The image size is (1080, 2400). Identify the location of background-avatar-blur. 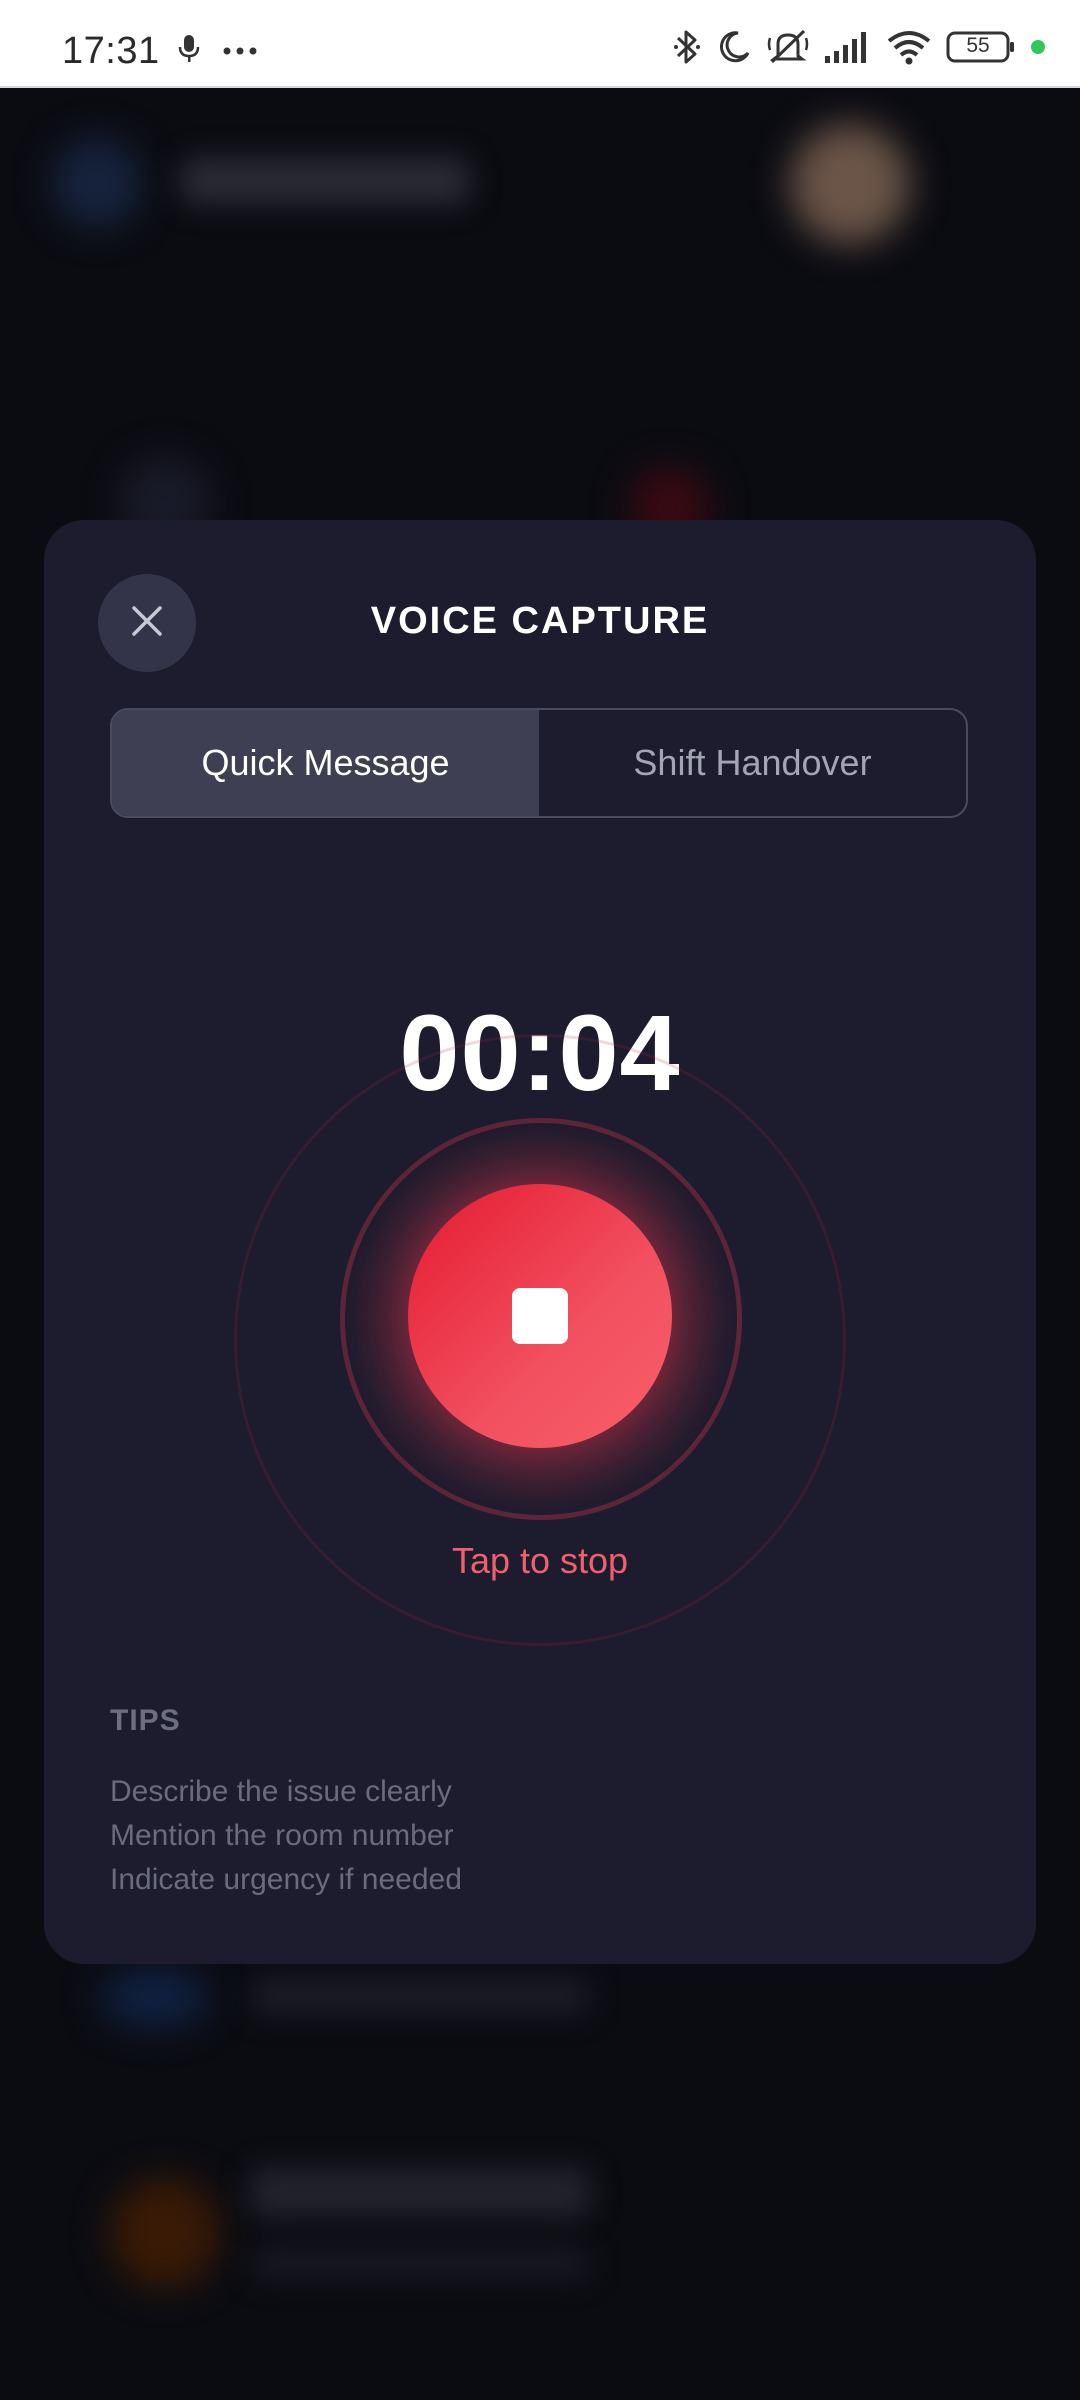
(850, 184).